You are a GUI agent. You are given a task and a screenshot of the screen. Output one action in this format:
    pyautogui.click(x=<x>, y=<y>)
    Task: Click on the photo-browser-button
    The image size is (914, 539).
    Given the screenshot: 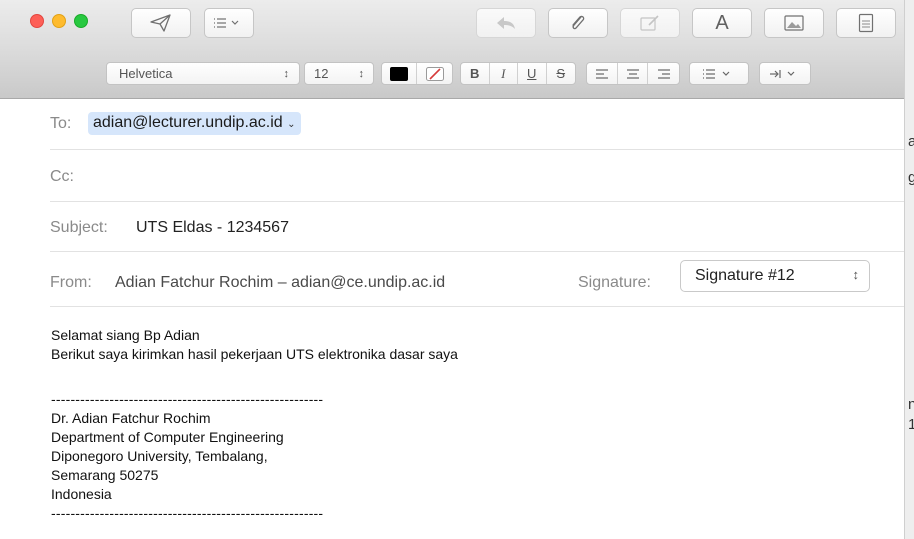 What is the action you would take?
    pyautogui.click(x=794, y=23)
    